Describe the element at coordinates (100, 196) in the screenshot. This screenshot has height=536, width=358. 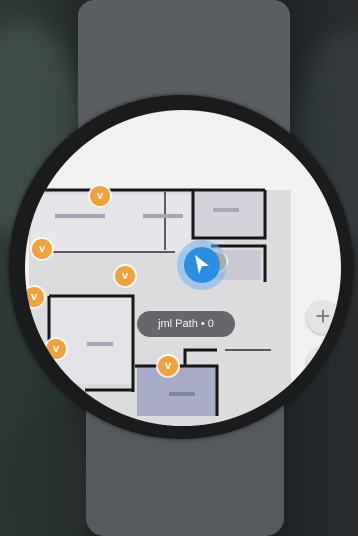
I see `map-pin-1: v` at that location.